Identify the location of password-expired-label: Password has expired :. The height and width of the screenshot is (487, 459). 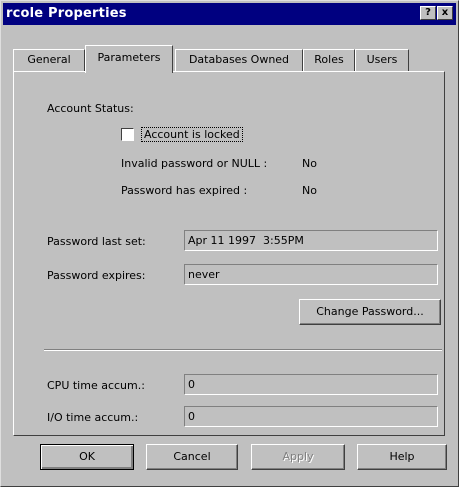
(184, 190).